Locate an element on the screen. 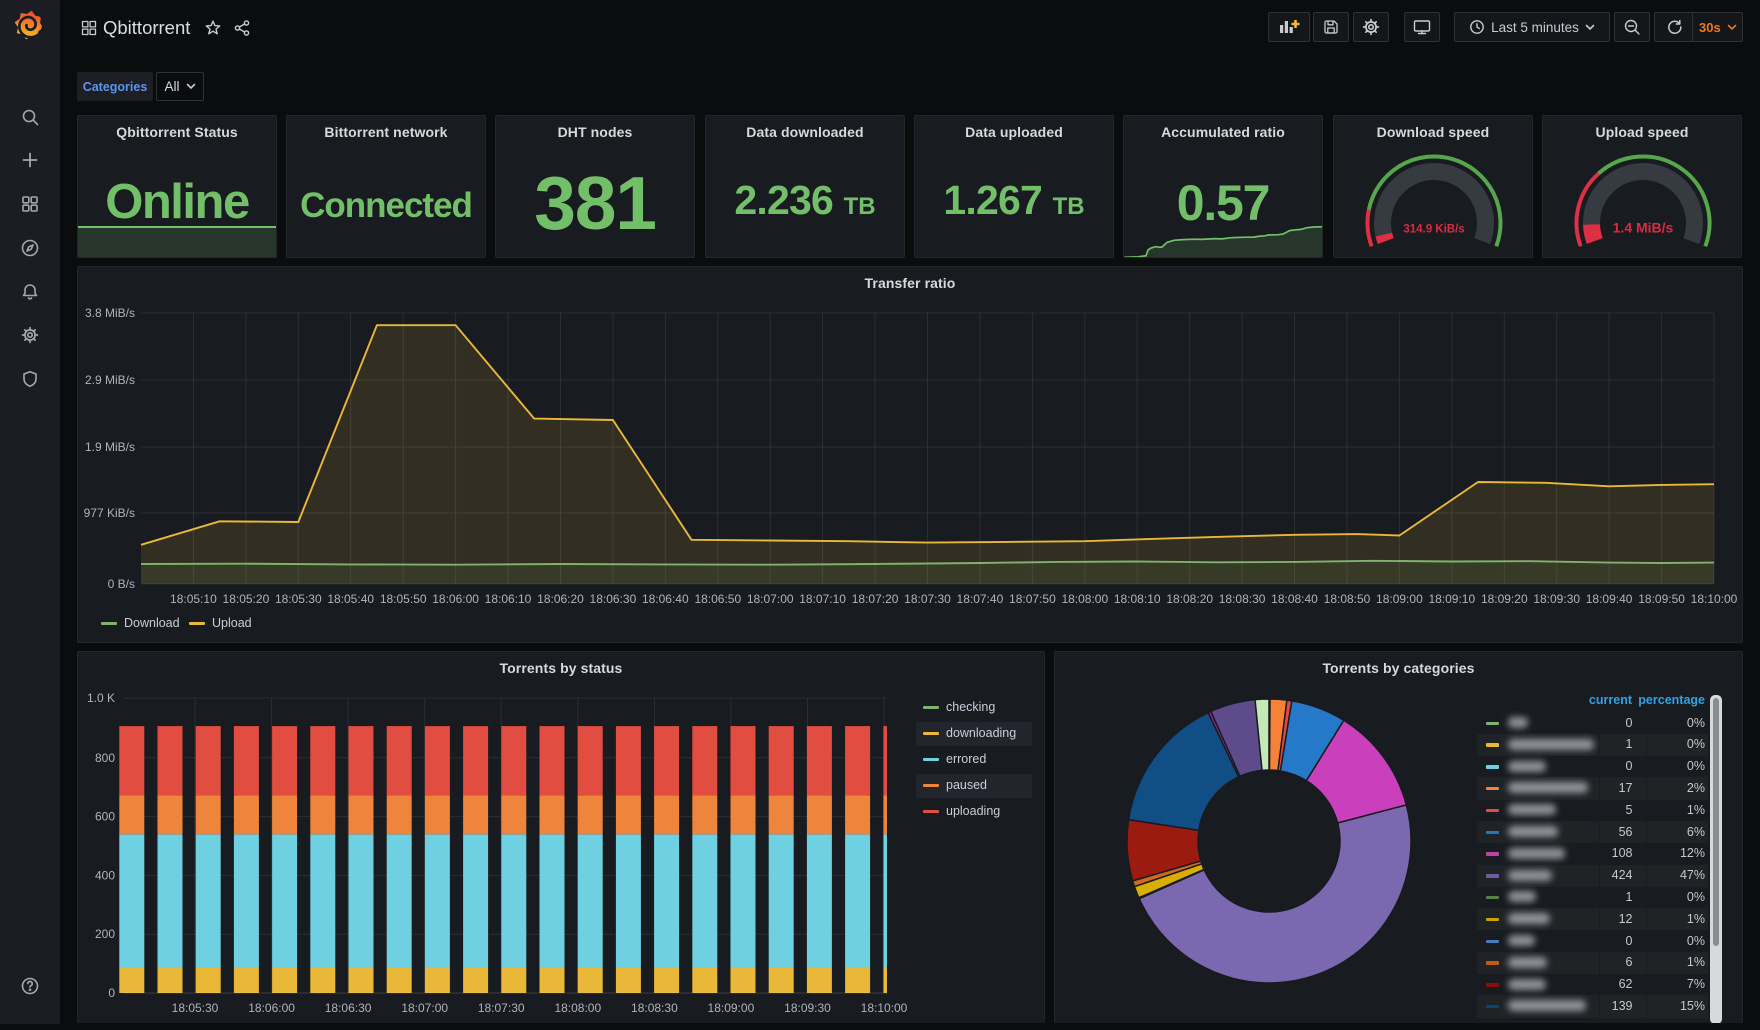 Image resolution: width=1760 pixels, height=1030 pixels. svg-text: 18:05:40 is located at coordinates (350, 599).